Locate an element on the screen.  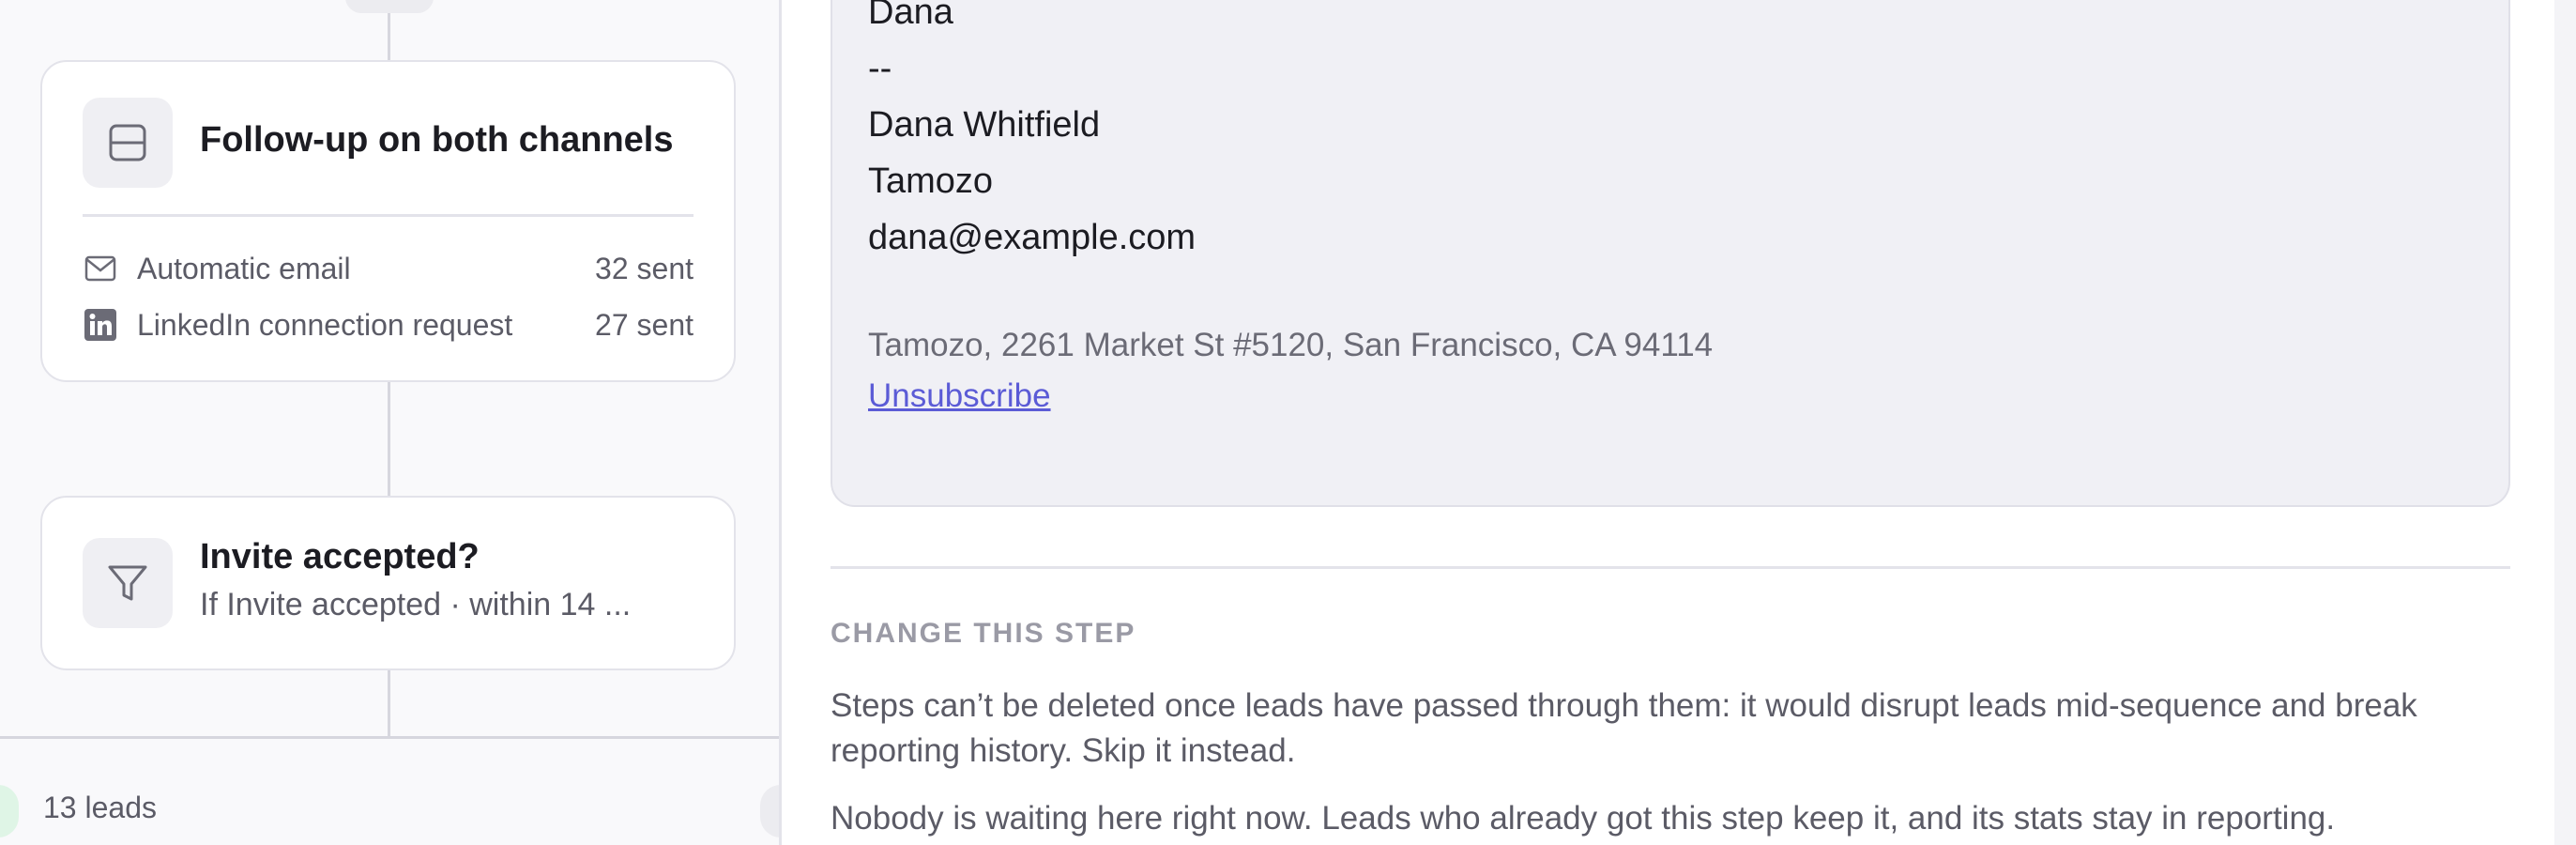
channel-count: 27 sent is located at coordinates (644, 325).